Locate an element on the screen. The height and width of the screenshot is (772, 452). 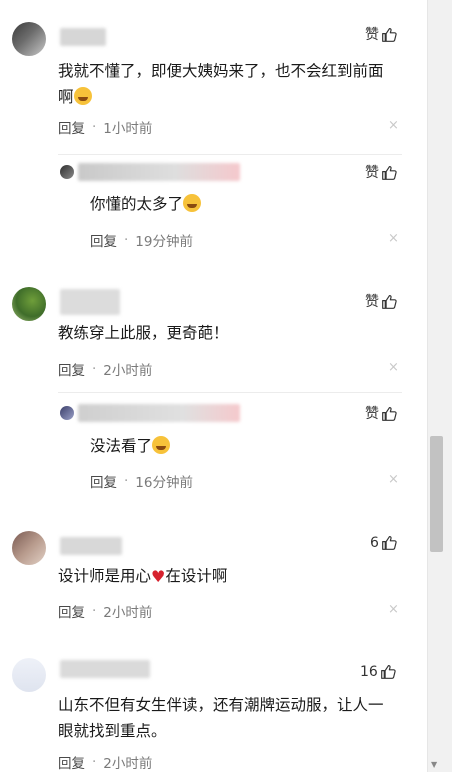
scrollbar: ▼ is located at coordinates (439, 386).